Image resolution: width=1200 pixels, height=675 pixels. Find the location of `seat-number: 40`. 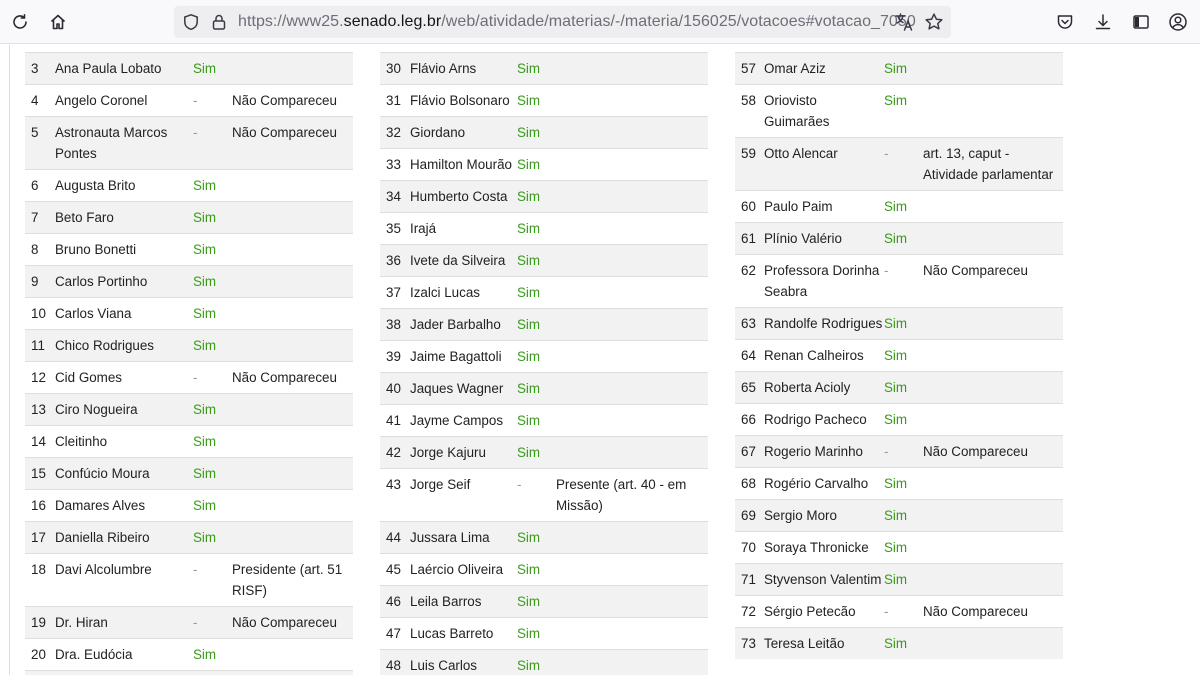

seat-number: 40 is located at coordinates (395, 388).